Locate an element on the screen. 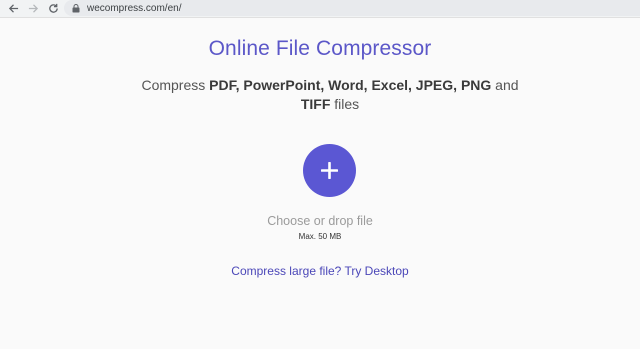  try-desktop-link: Compress large file? Try Desktop is located at coordinates (320, 271).